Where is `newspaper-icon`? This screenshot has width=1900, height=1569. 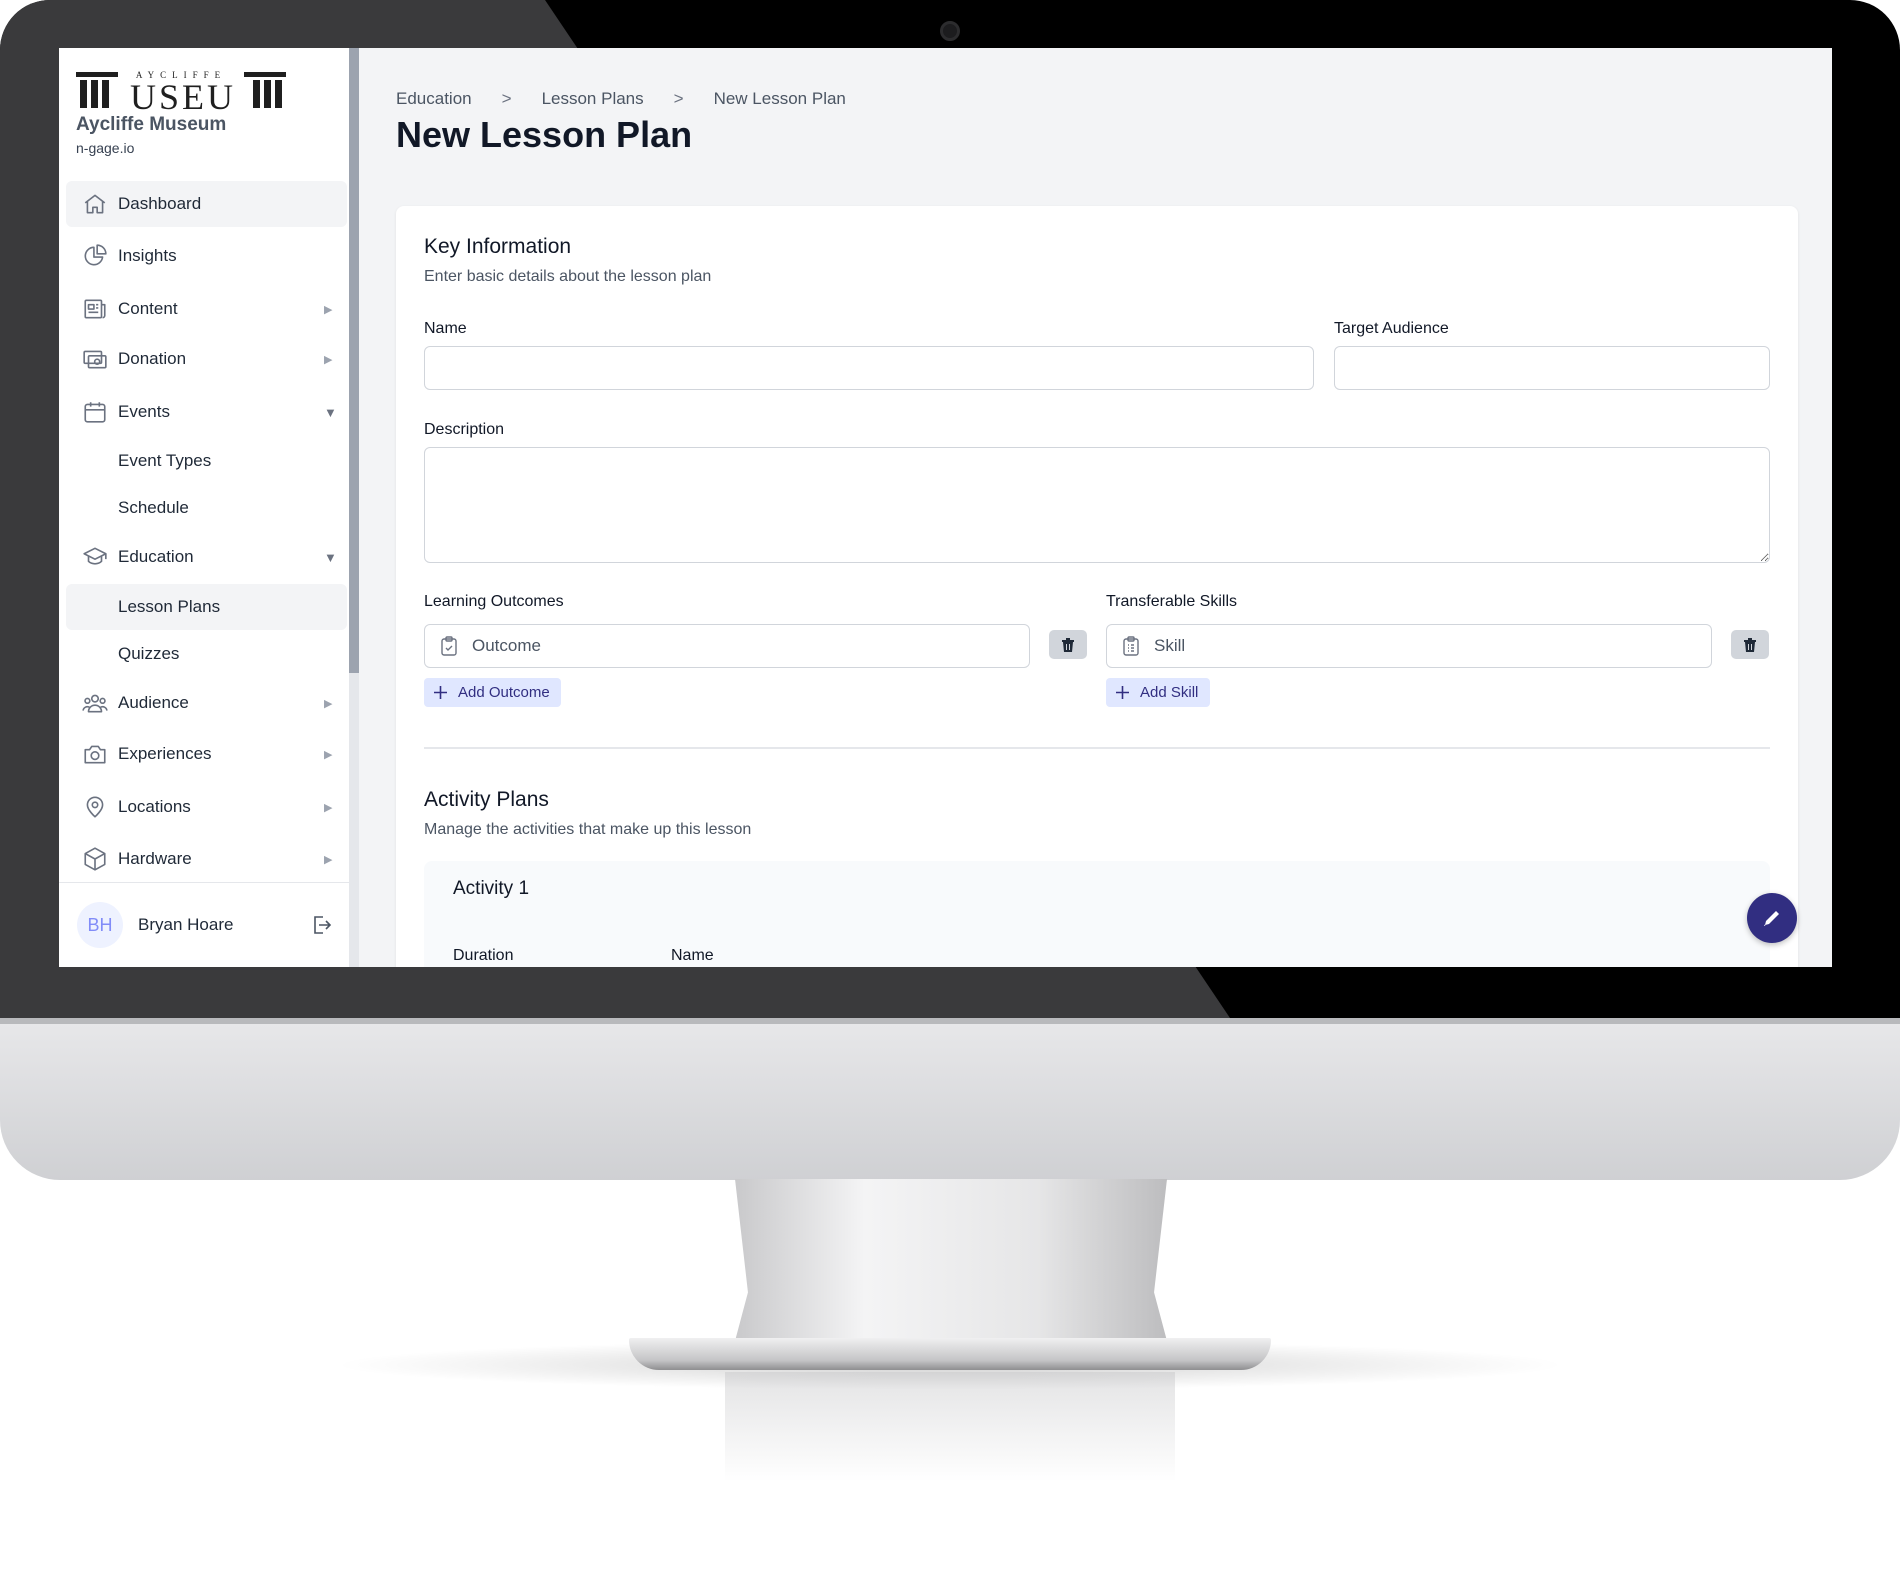
newspaper-icon is located at coordinates (95, 309).